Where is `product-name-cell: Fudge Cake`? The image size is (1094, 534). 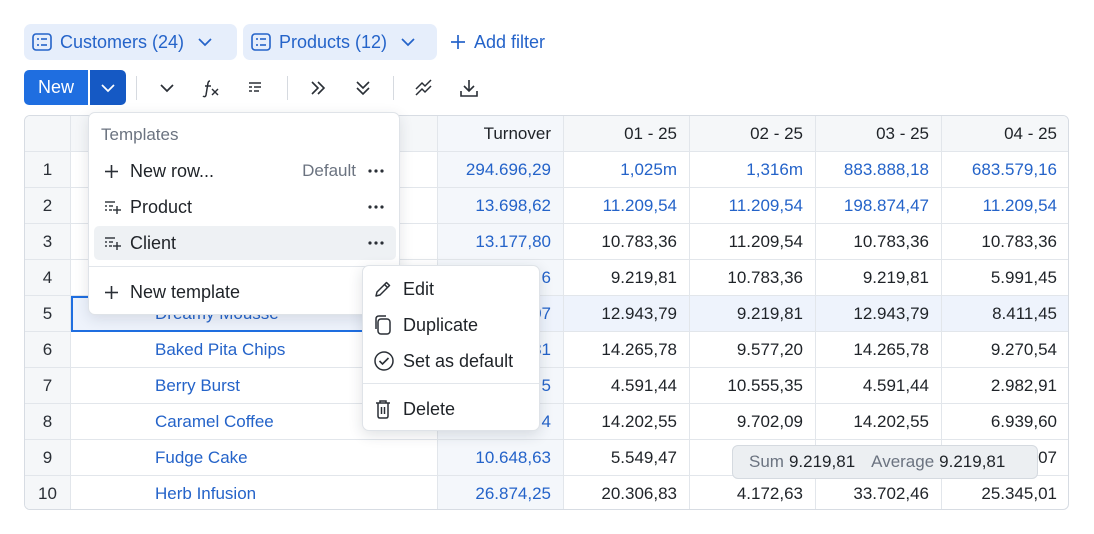 product-name-cell: Fudge Cake is located at coordinates (254, 458).